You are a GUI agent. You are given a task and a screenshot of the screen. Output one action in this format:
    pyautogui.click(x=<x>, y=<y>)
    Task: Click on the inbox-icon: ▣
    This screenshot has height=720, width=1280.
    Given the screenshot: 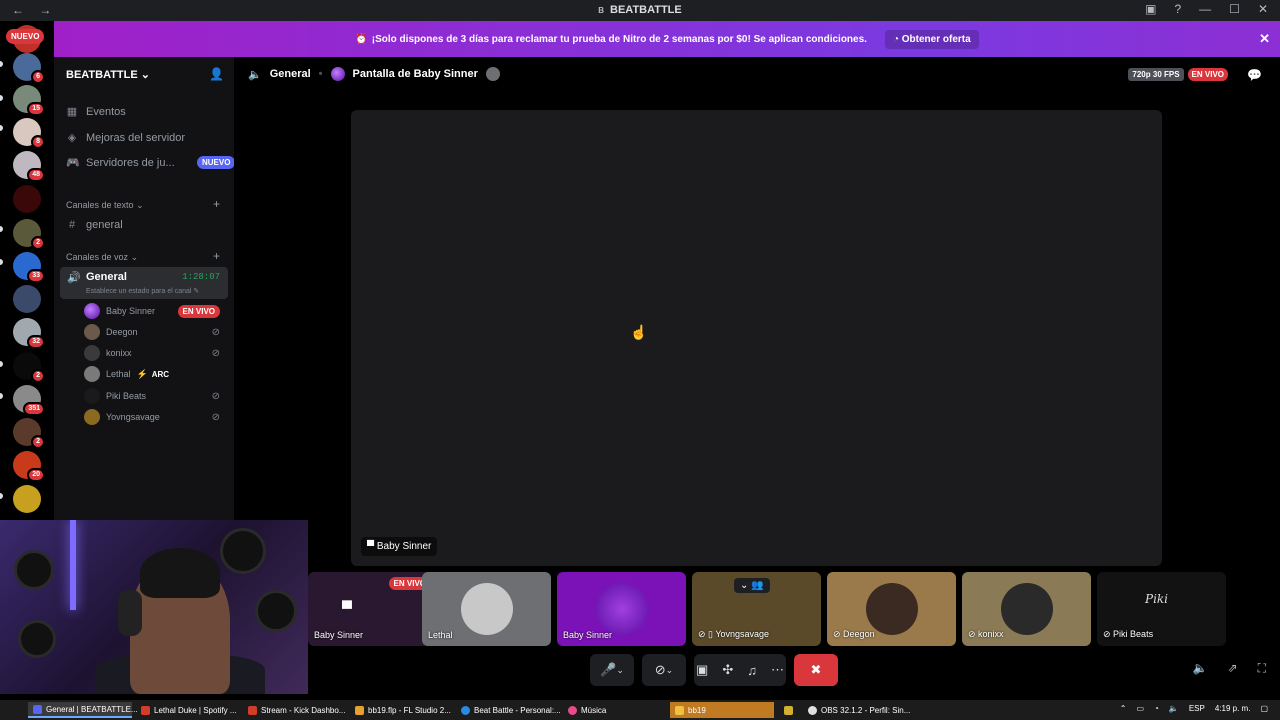 What is the action you would take?
    pyautogui.click(x=1150, y=9)
    